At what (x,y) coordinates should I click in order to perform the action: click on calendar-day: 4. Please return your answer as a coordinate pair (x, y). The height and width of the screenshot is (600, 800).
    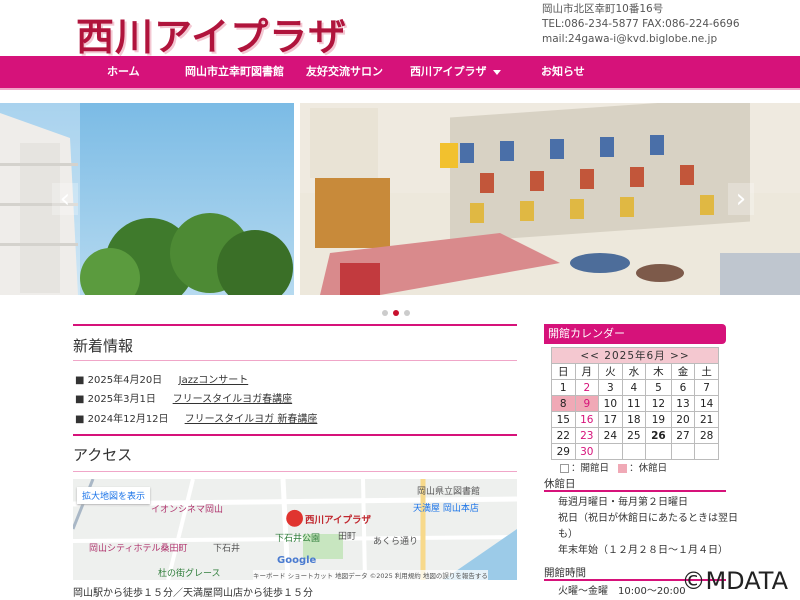
    Looking at the image, I should click on (634, 387).